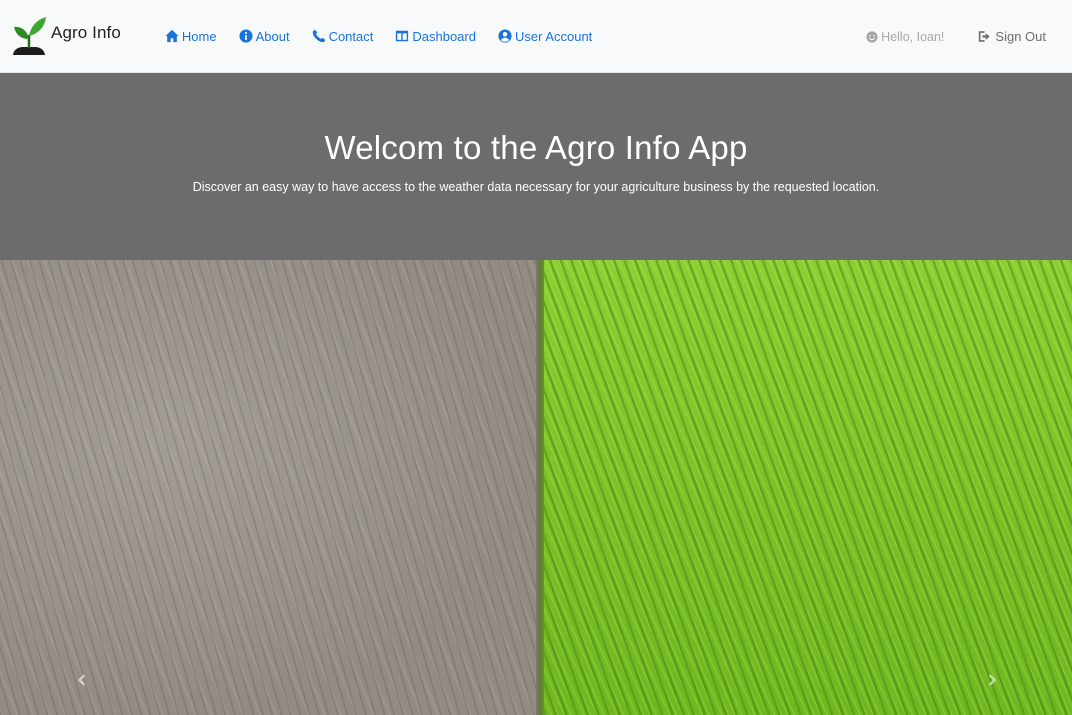  What do you see at coordinates (956, 36) in the screenshot?
I see `nav-right: Hello, Ioan! Sign Out` at bounding box center [956, 36].